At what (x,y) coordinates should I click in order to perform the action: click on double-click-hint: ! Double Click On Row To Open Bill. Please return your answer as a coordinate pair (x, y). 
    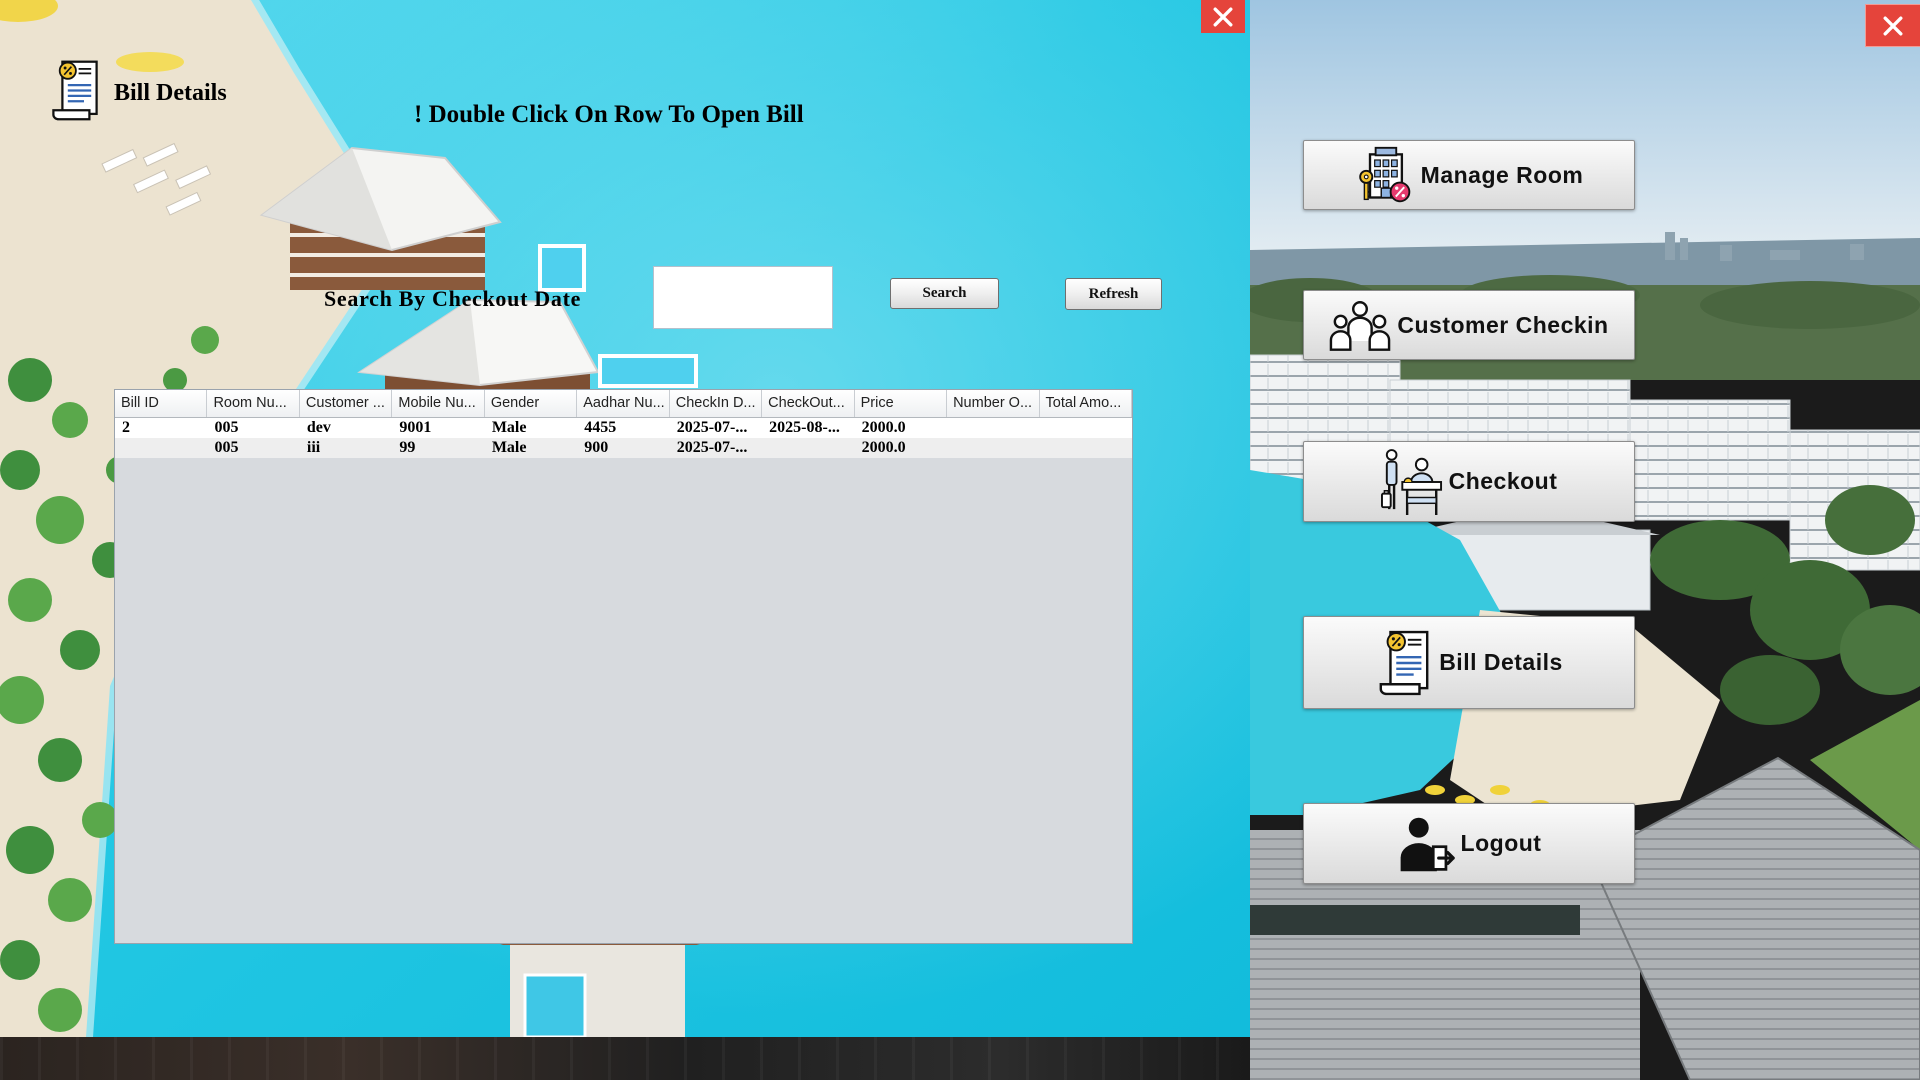
    Looking at the image, I should click on (609, 114).